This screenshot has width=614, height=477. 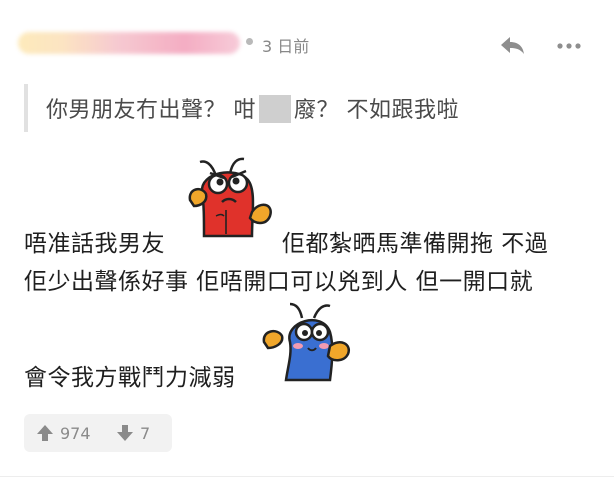 I want to click on more-options-button, so click(x=569, y=46).